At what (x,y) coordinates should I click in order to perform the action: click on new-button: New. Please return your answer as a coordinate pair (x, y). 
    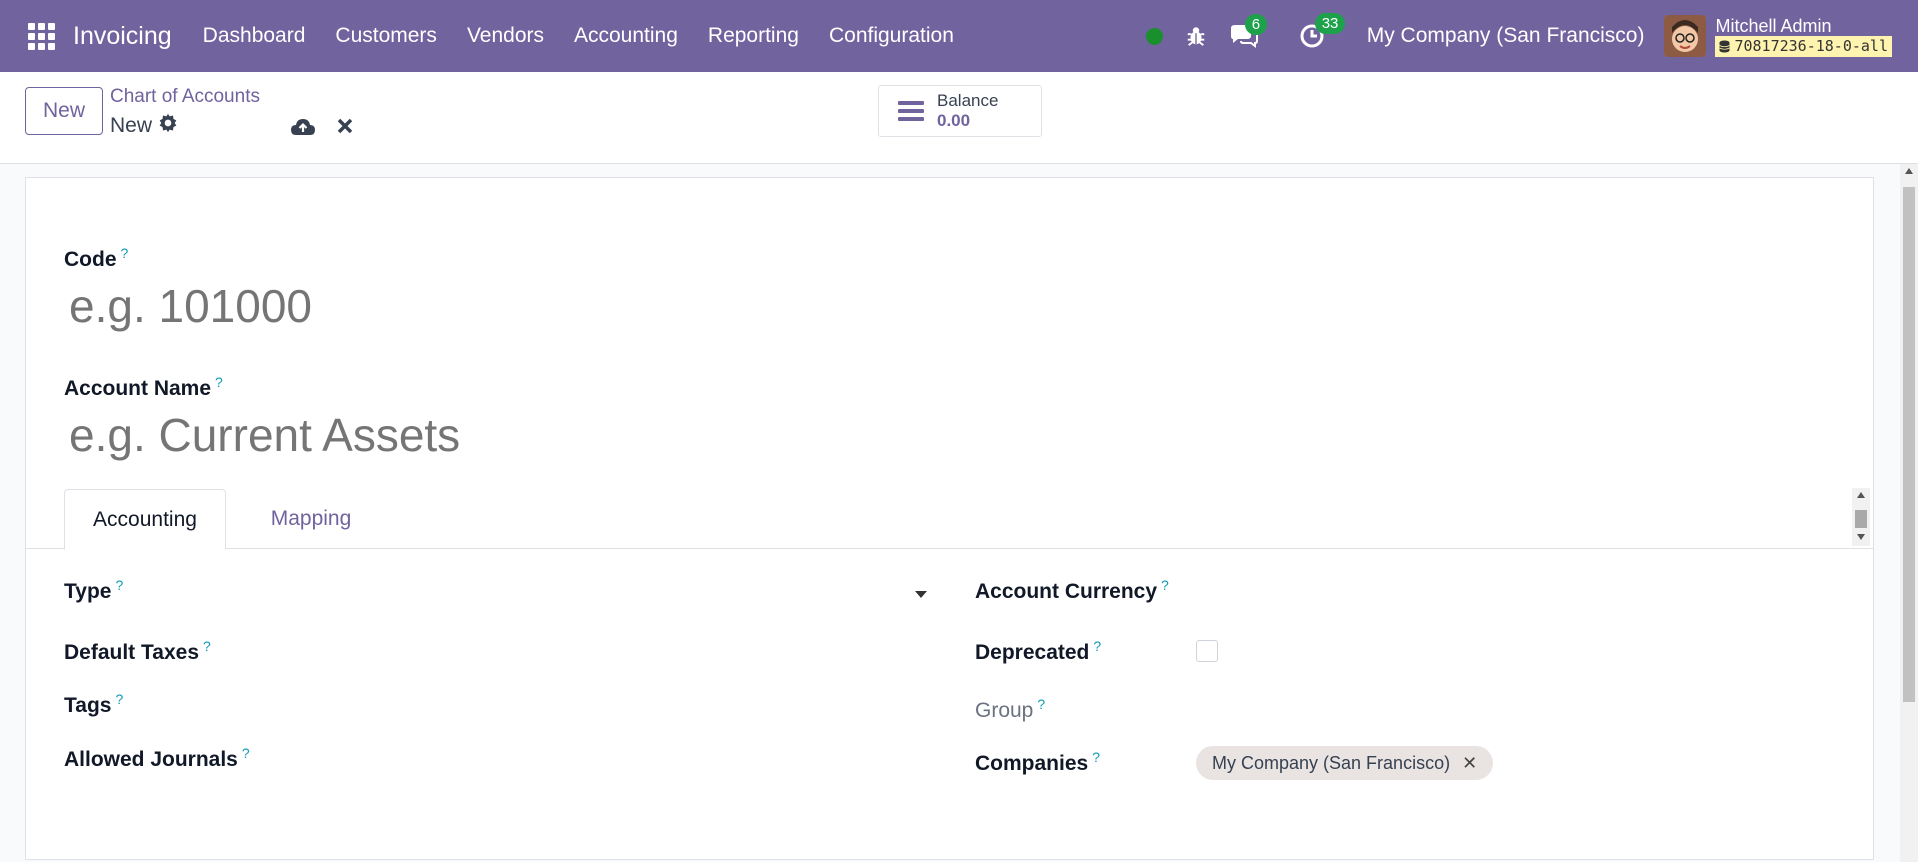
    Looking at the image, I should click on (64, 111).